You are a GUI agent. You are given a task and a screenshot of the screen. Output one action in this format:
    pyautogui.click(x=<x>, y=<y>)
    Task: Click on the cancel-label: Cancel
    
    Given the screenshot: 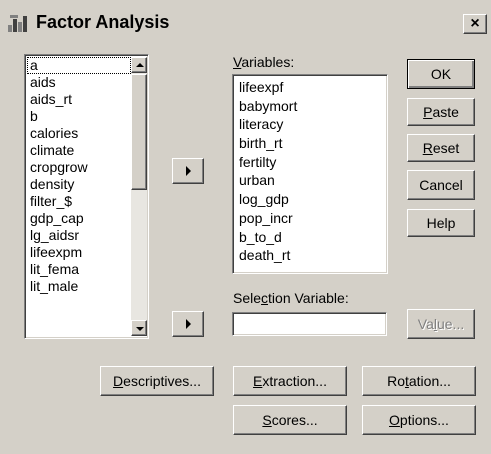 What is the action you would take?
    pyautogui.click(x=441, y=185)
    